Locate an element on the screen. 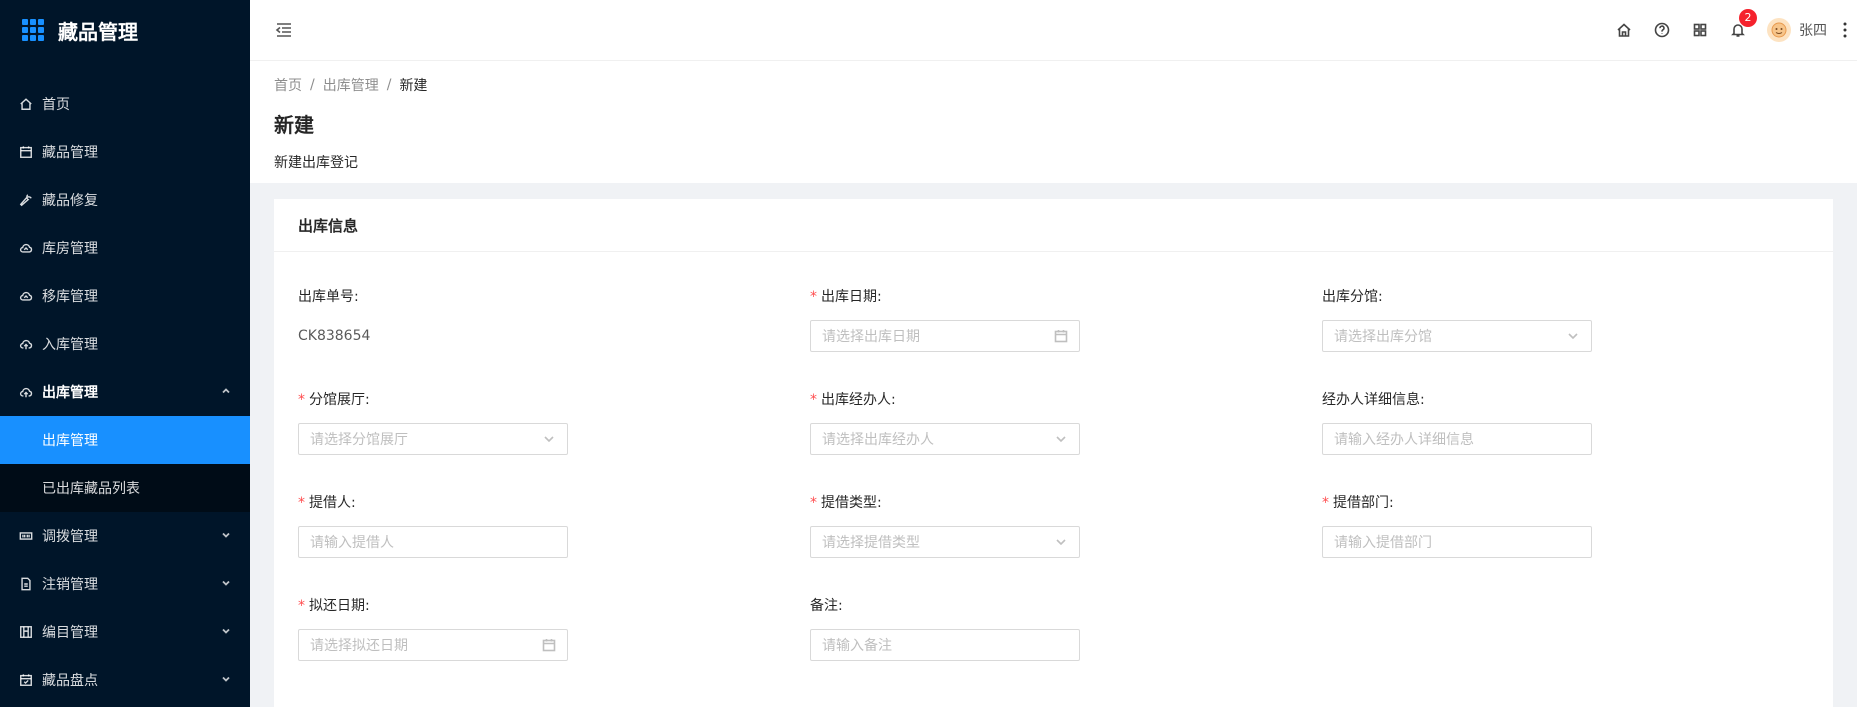 This screenshot has height=707, width=1857. help-icon is located at coordinates (1662, 30).